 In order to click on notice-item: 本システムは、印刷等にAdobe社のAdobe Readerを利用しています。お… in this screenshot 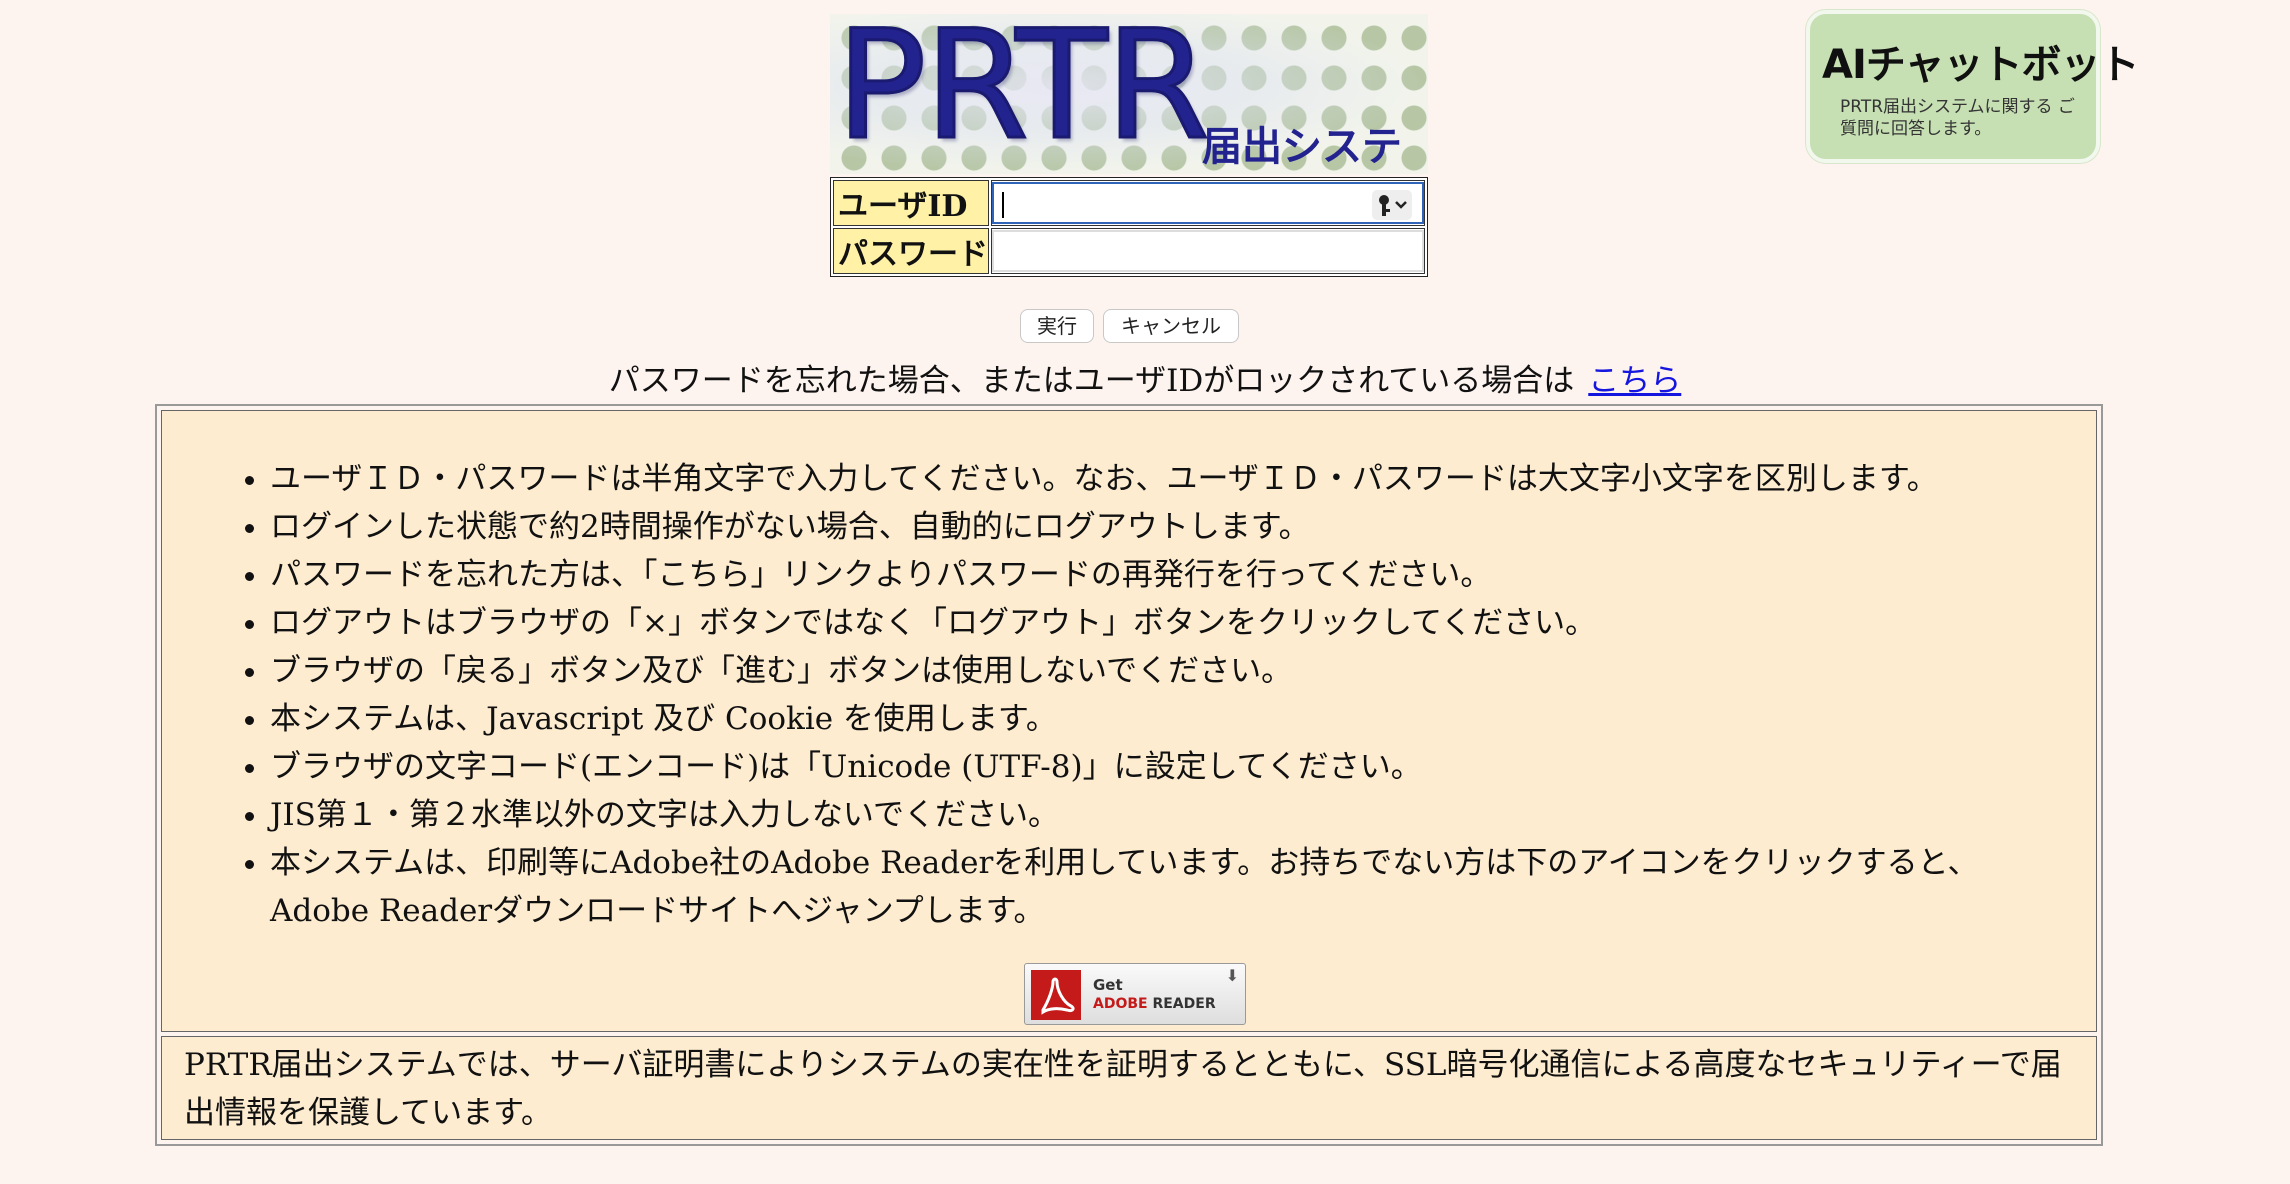, I will do `click(1170, 887)`.